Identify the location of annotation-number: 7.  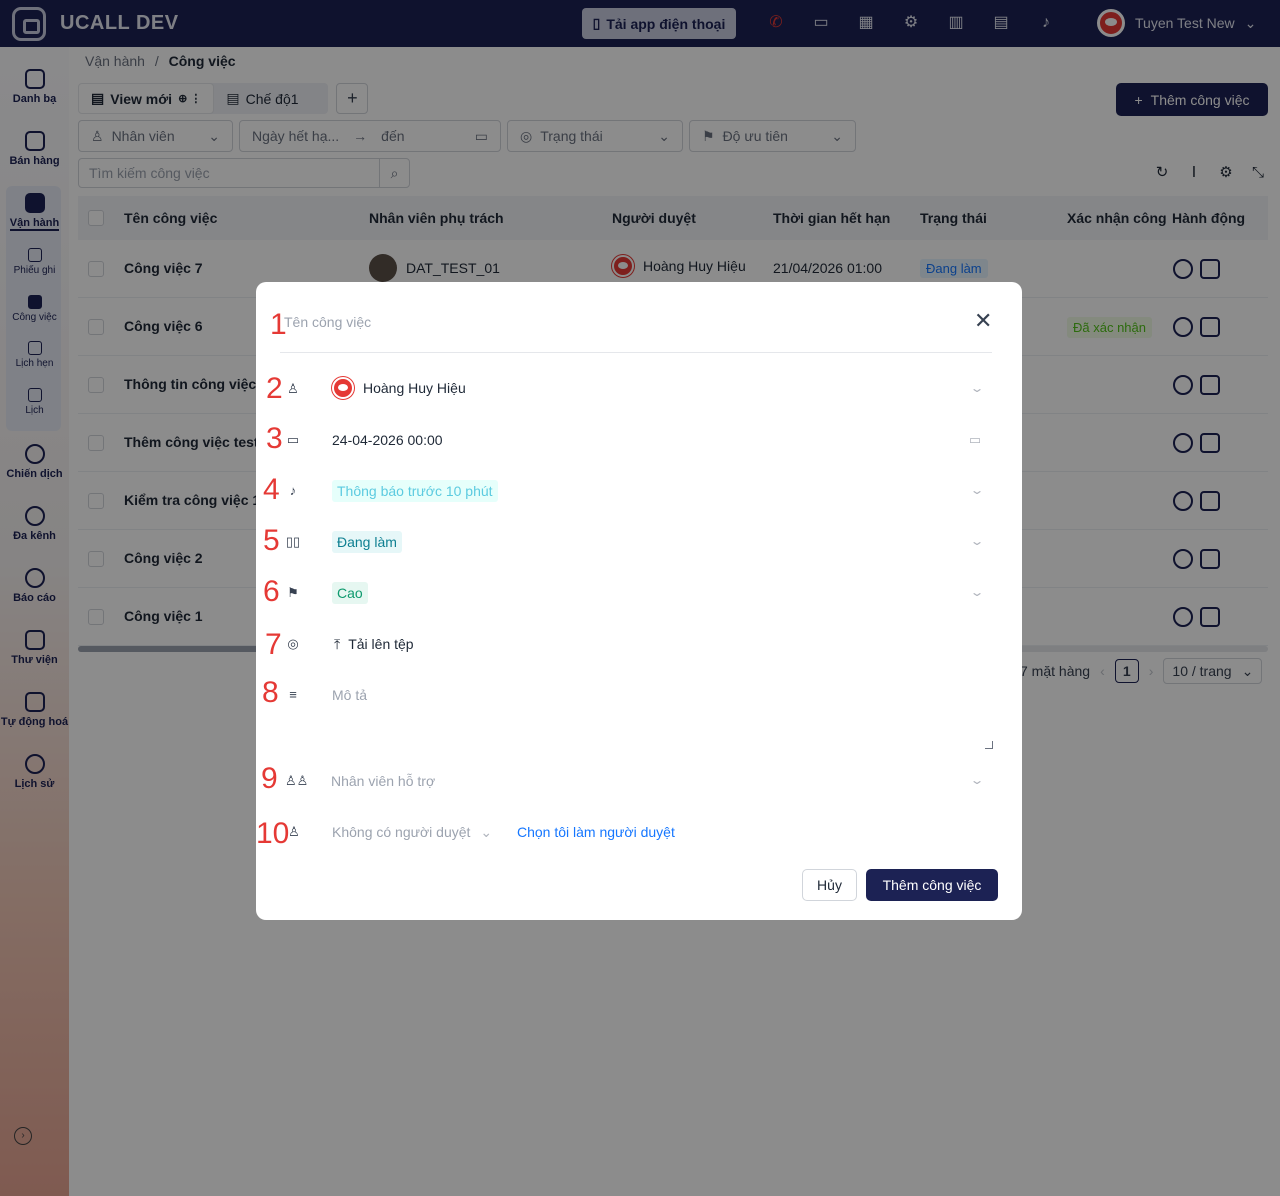
(273, 644).